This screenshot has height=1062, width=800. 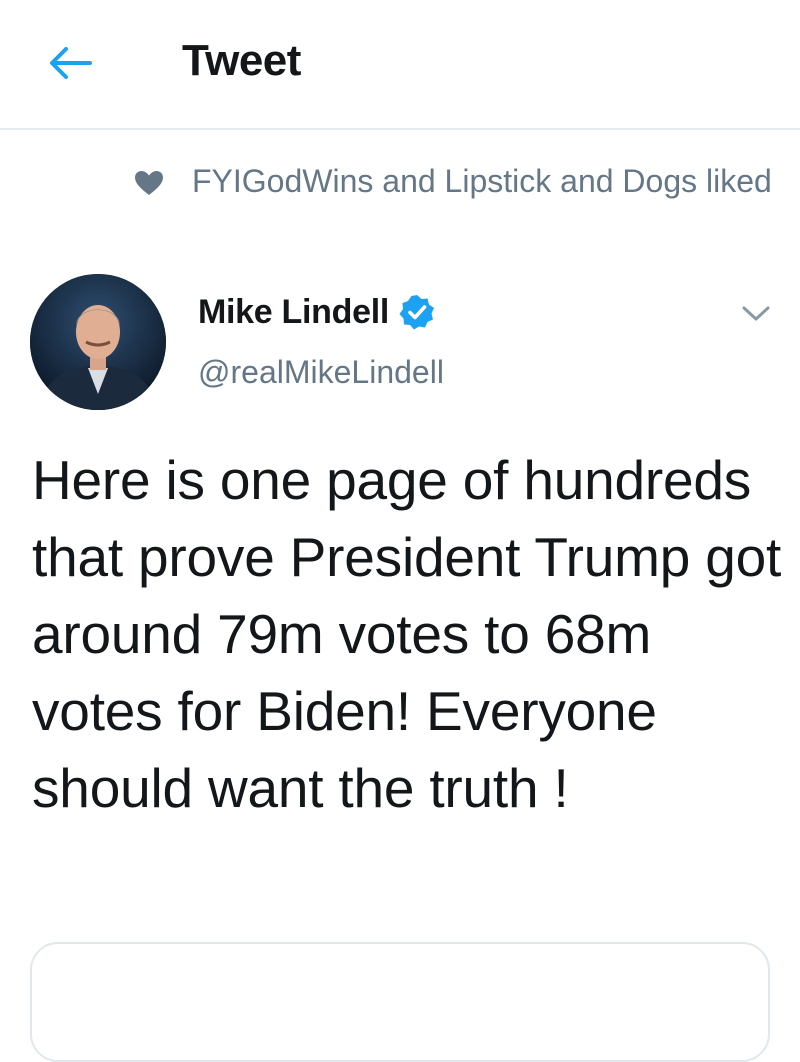 I want to click on author-avatar, so click(x=98, y=342).